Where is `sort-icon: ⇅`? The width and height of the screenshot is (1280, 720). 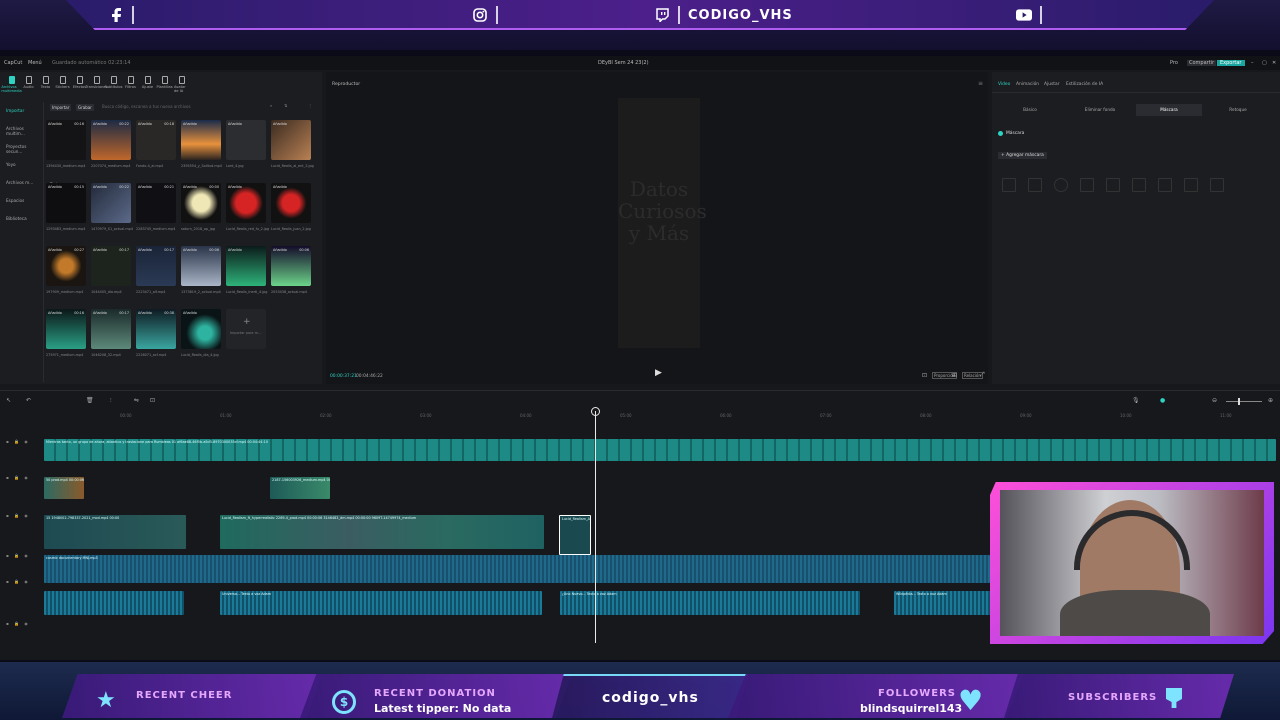
sort-icon: ⇅ is located at coordinates (285, 105).